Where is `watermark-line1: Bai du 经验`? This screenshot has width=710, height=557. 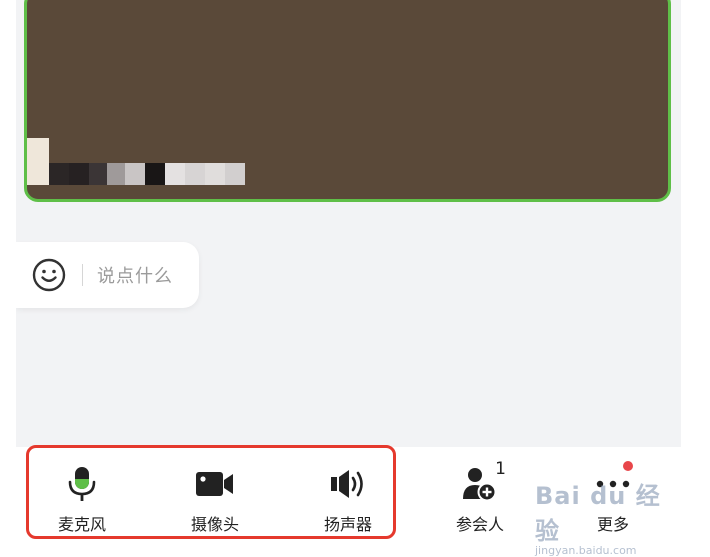 watermark-line1: Bai du 经验 is located at coordinates (598, 513).